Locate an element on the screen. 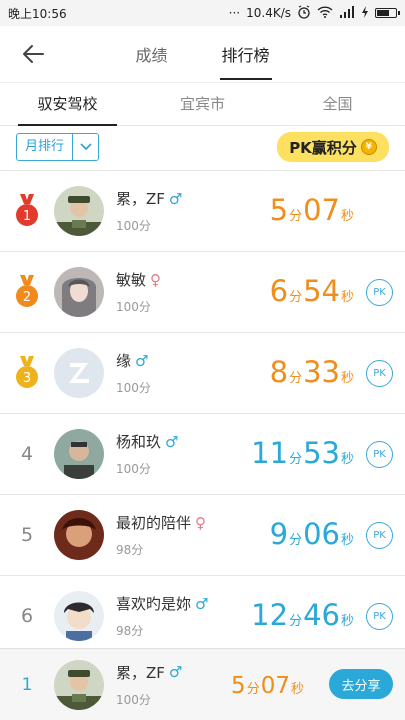  user-name: 喜欢旳是妳 is located at coordinates (154, 604).